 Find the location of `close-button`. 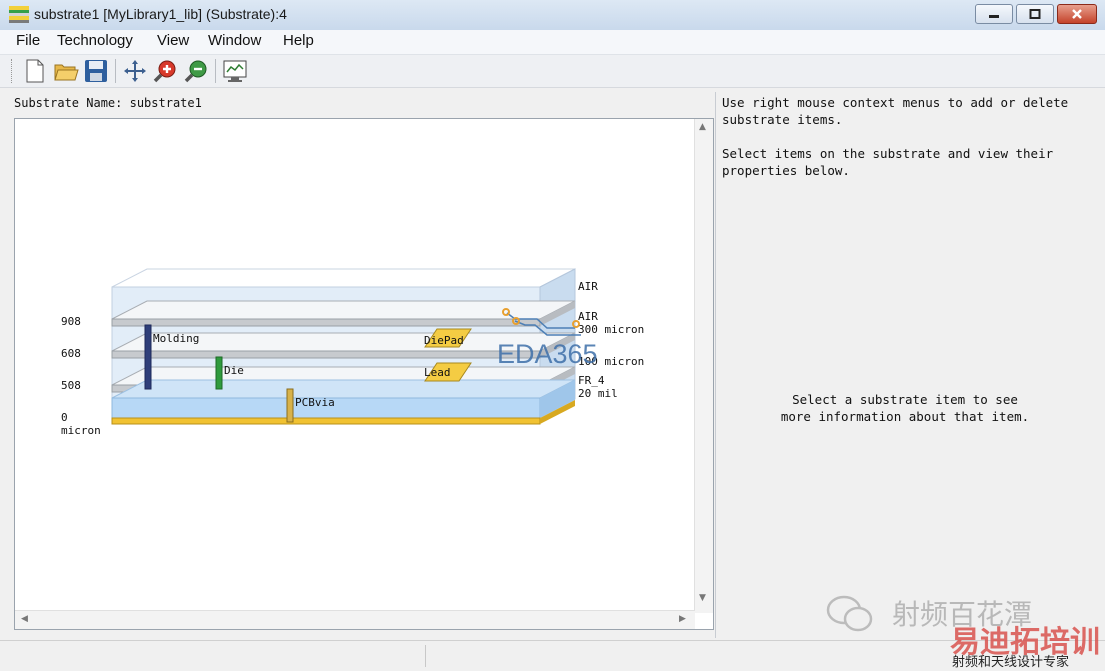

close-button is located at coordinates (1077, 14).